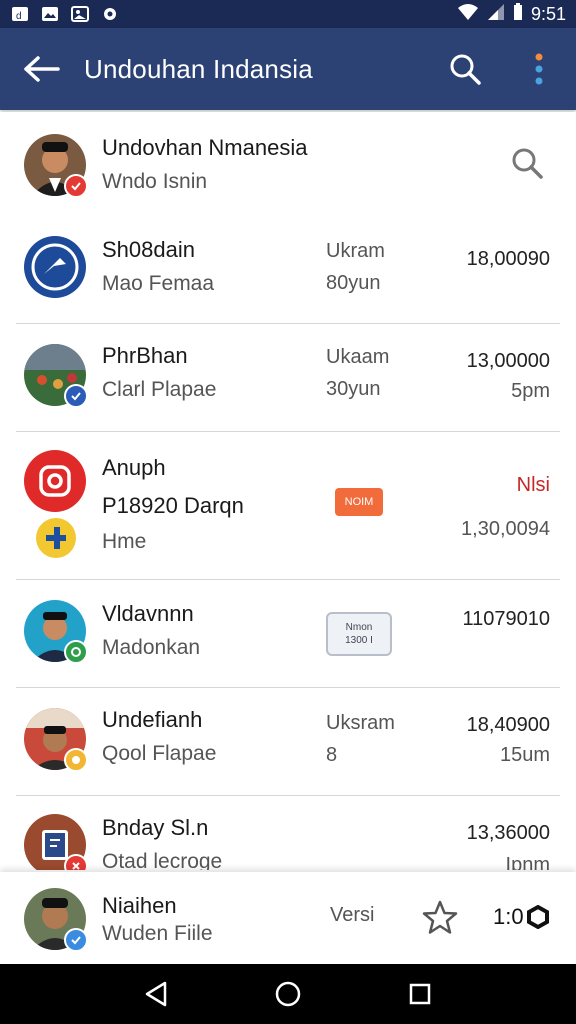 This screenshot has width=576, height=1024. What do you see at coordinates (80, 14) in the screenshot?
I see `gallery-icon` at bounding box center [80, 14].